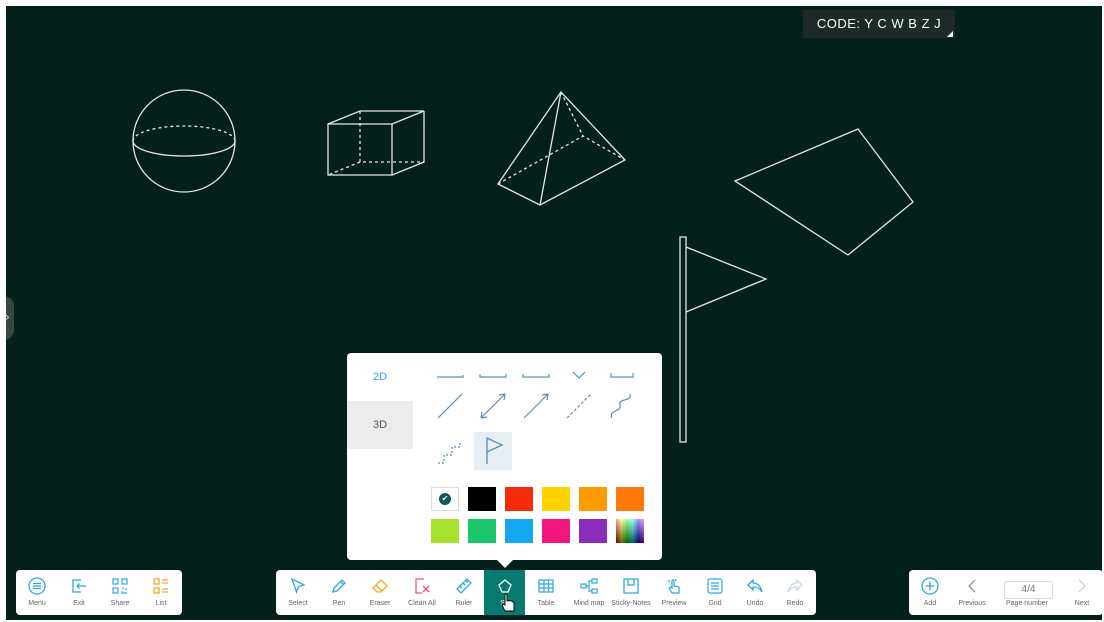  Describe the element at coordinates (184, 141) in the screenshot. I see `sphere-shape` at that location.